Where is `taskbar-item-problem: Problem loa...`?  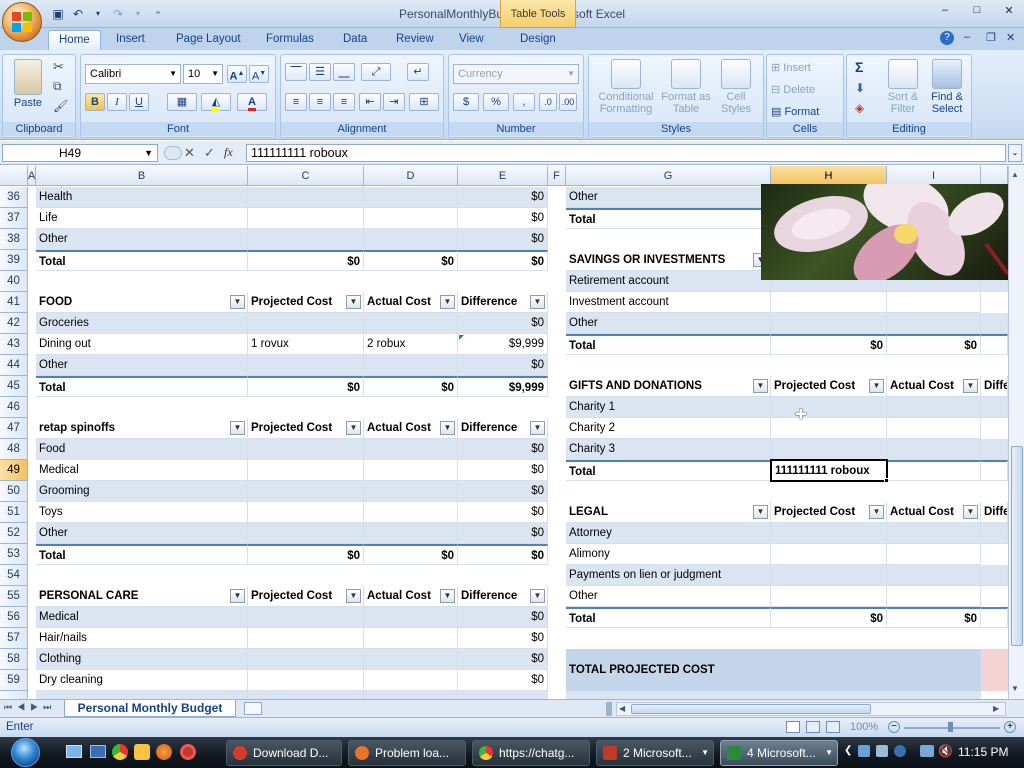
taskbar-item-problem: Problem loa... is located at coordinates (407, 753).